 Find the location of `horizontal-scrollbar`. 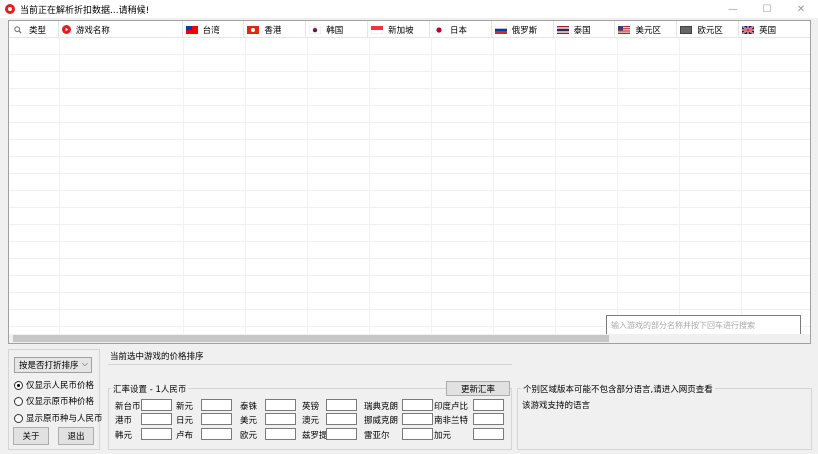

horizontal-scrollbar is located at coordinates (409, 338).